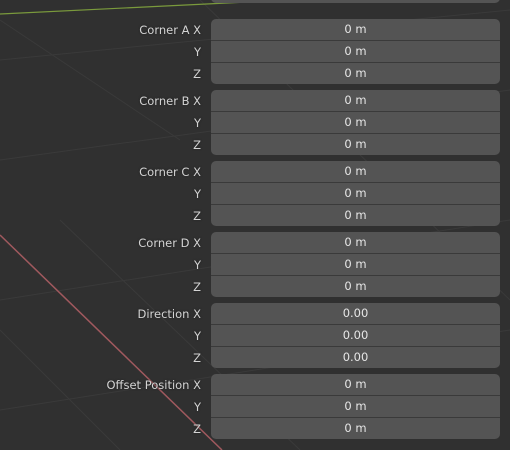 The image size is (510, 450). I want to click on field-label: Corner A X, so click(170, 30).